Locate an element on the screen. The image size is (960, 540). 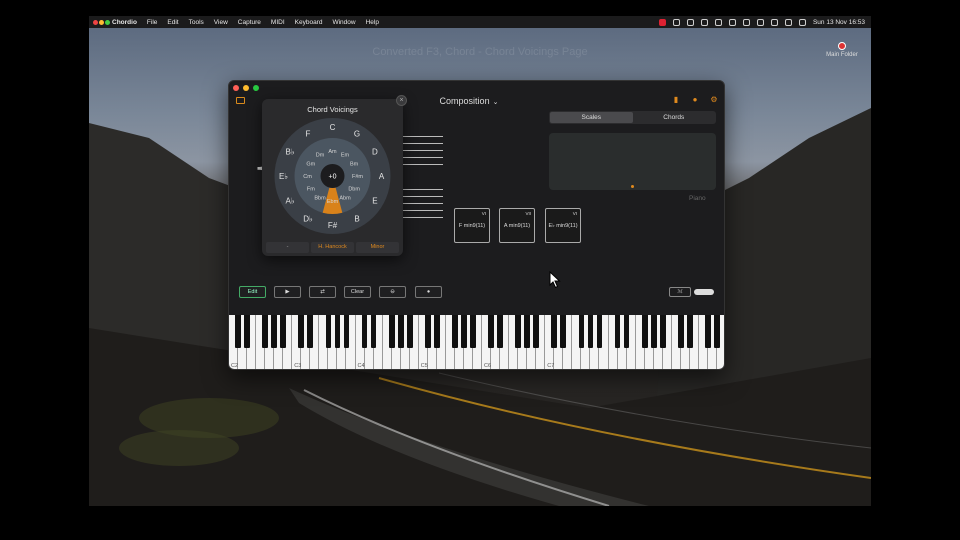
record-button: ● is located at coordinates (428, 292).